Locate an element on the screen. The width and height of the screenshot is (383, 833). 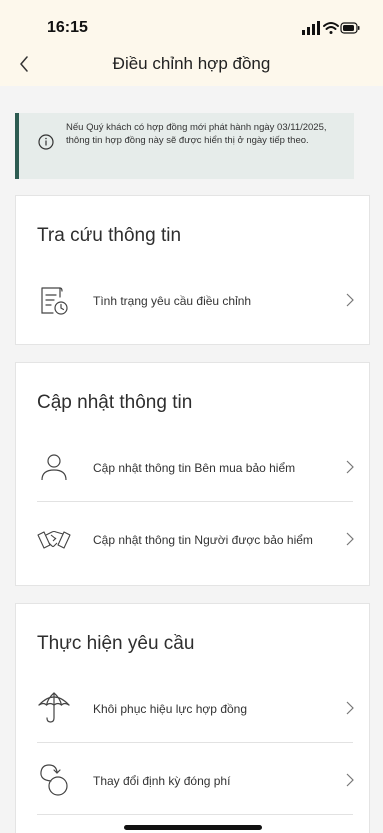
update-policyholder-item: Cập nhật thông tin Bên mua bảo hiểm is located at coordinates (193, 468).